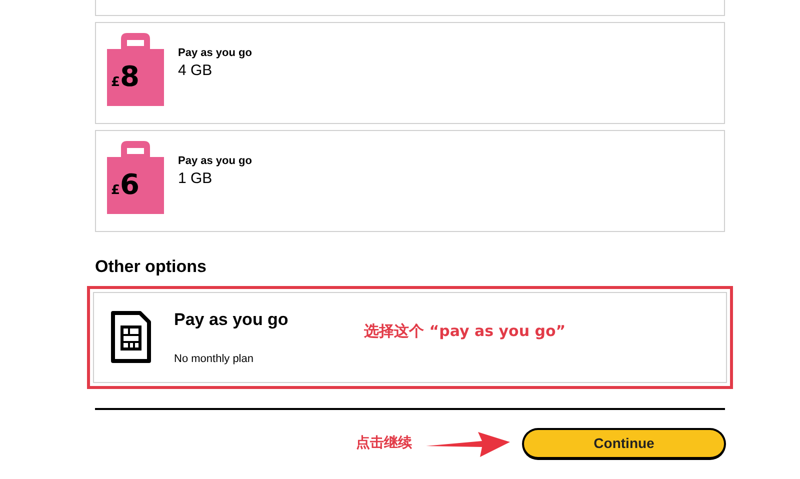  I want to click on continue-button: Continue, so click(624, 444).